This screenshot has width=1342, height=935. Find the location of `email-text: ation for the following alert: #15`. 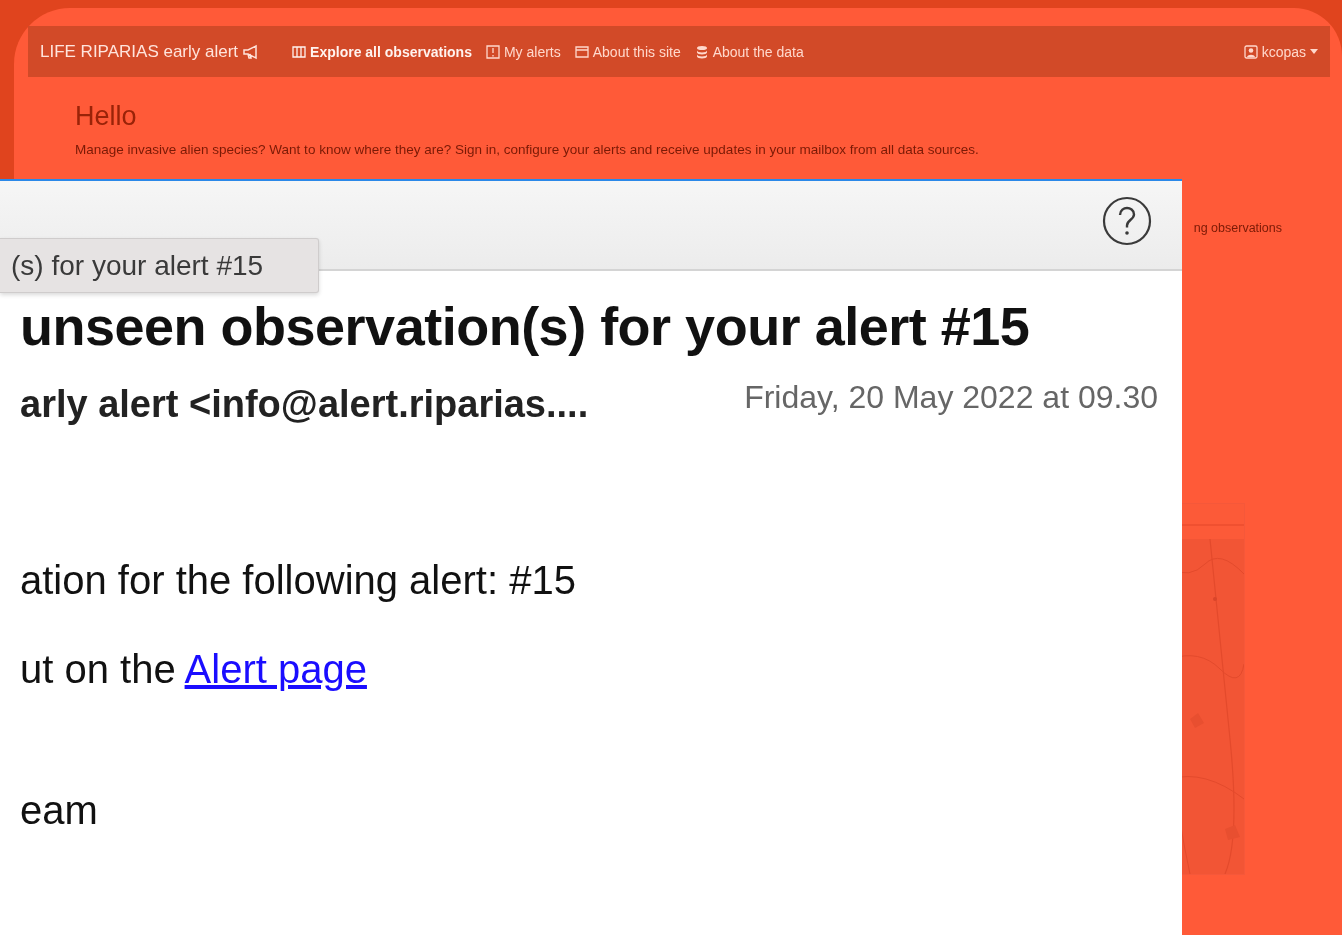

email-text: ation for the following alert: #15 is located at coordinates (298, 580).